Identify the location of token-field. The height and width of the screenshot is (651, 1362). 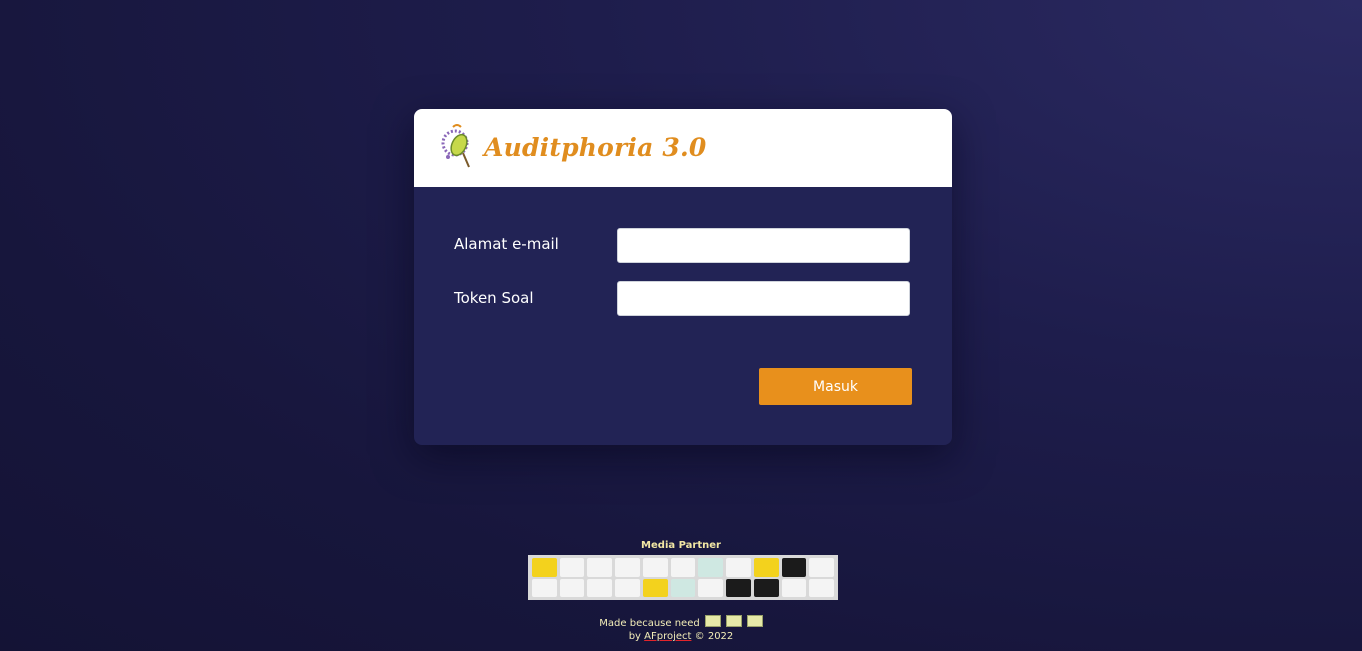
(763, 298).